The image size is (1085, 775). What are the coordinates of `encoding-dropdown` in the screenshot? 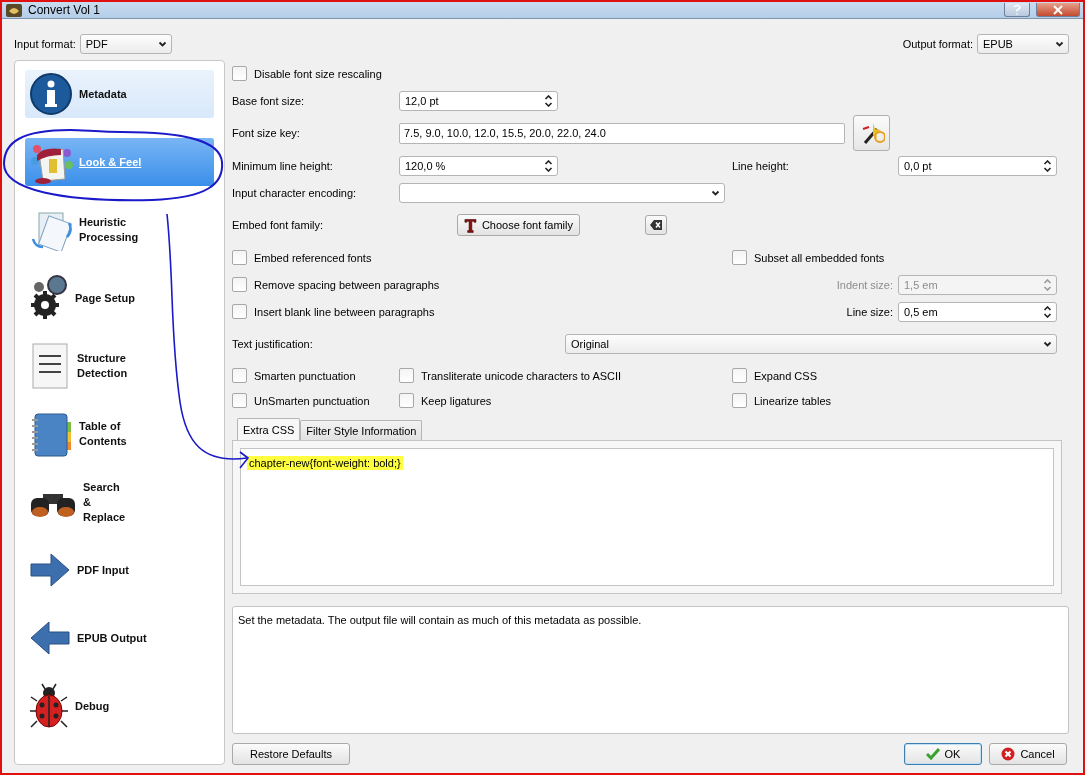 It's located at (562, 192).